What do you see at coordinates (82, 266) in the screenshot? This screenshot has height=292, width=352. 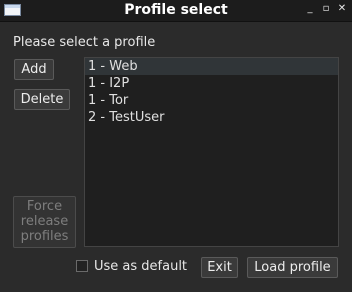 I see `use-as-default-checkbox` at bounding box center [82, 266].